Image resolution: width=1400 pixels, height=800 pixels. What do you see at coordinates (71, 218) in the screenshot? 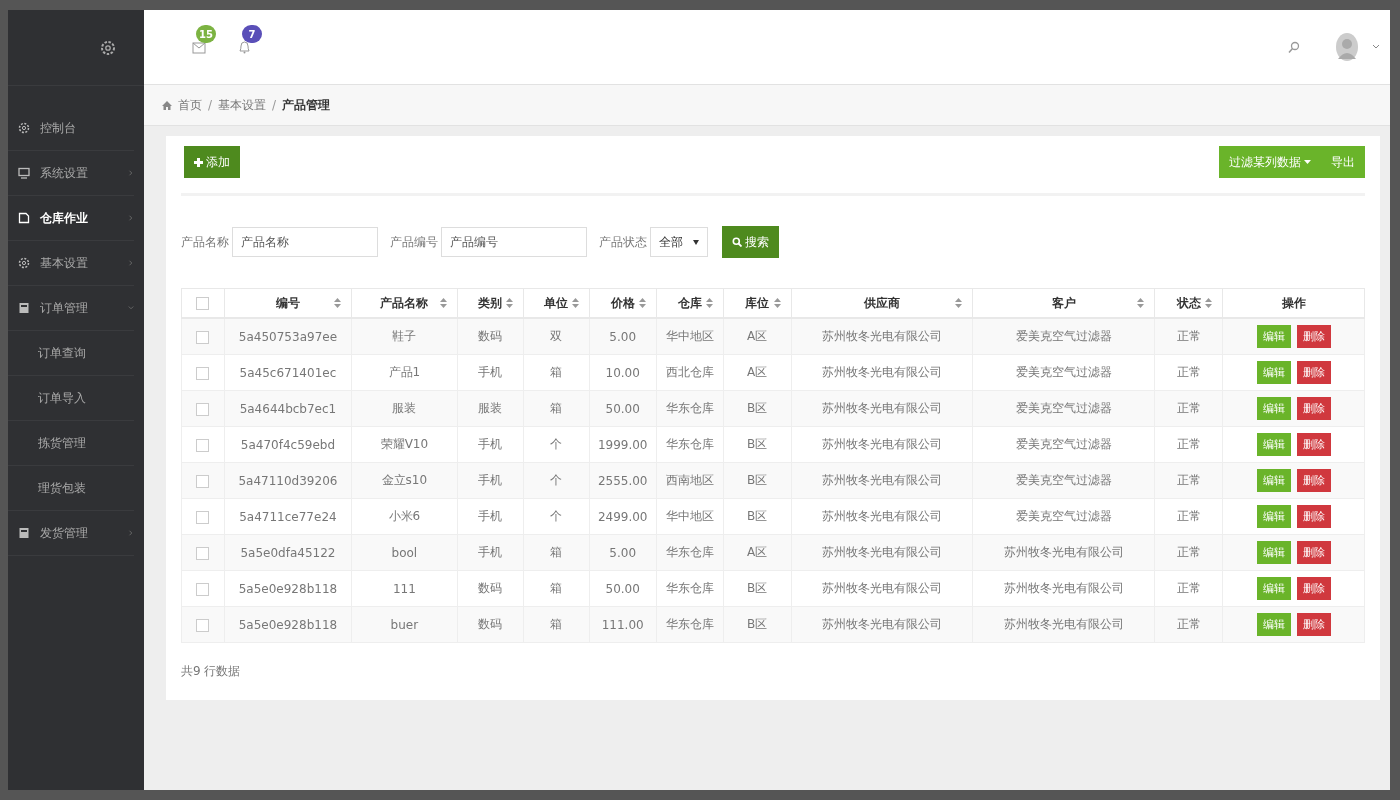
I see `sidebar-item: 仓库作业` at bounding box center [71, 218].